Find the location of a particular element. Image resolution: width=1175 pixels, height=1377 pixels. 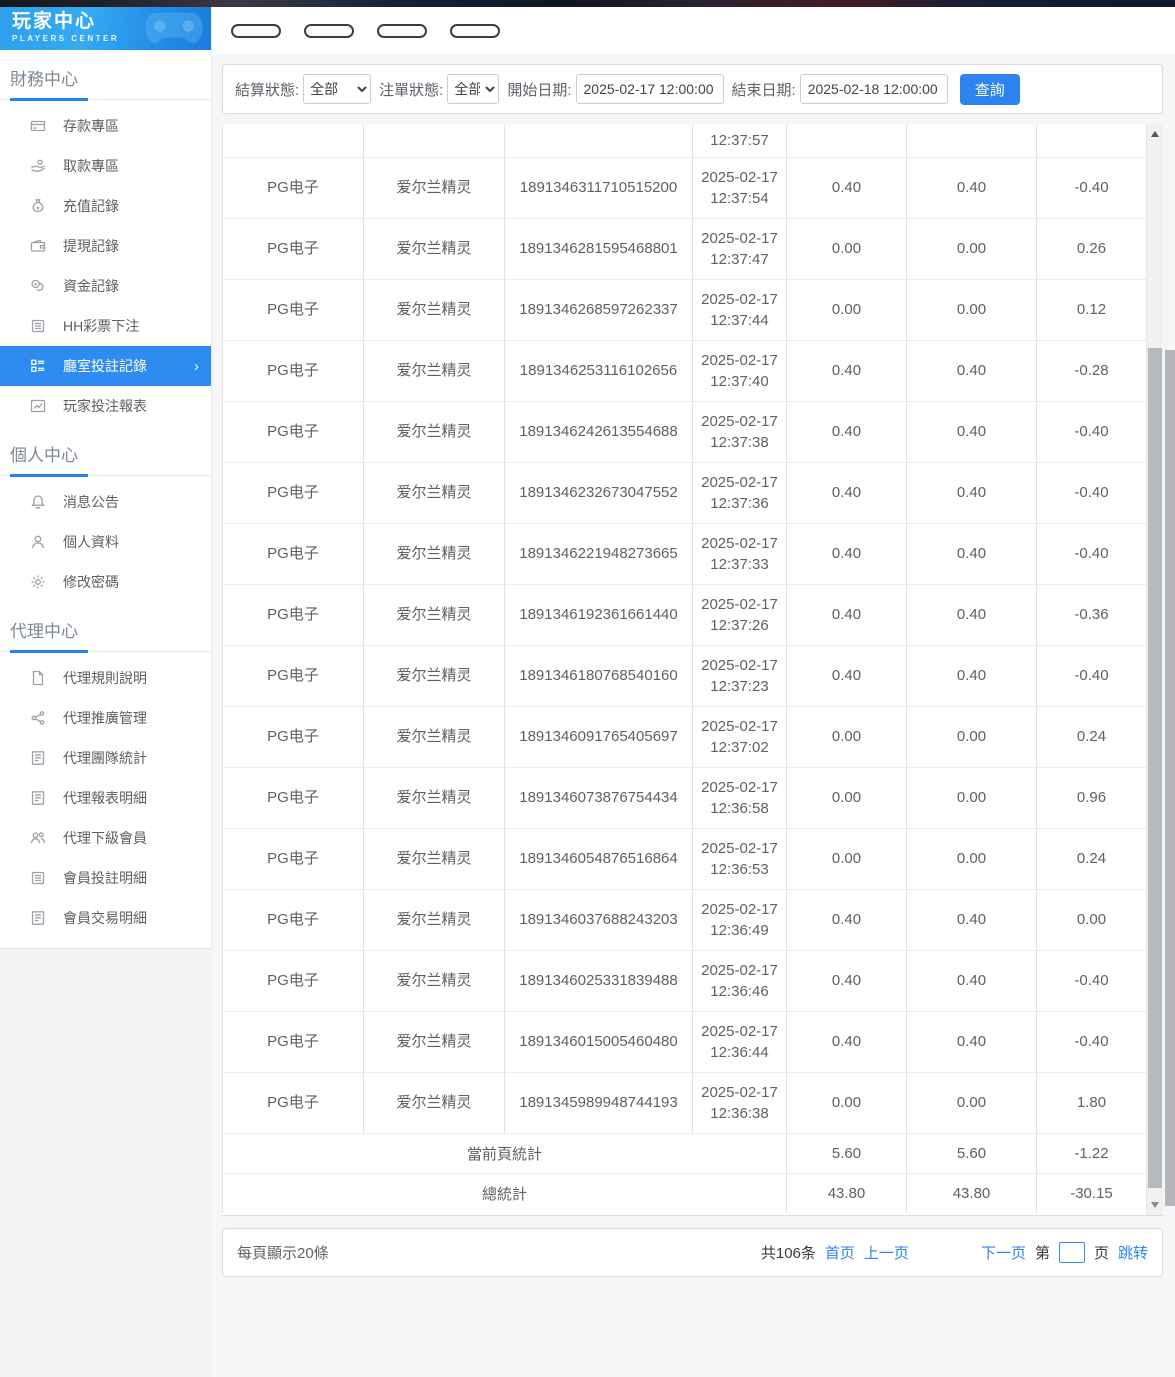

sidebar-item: 資金記錄 is located at coordinates (105, 286).